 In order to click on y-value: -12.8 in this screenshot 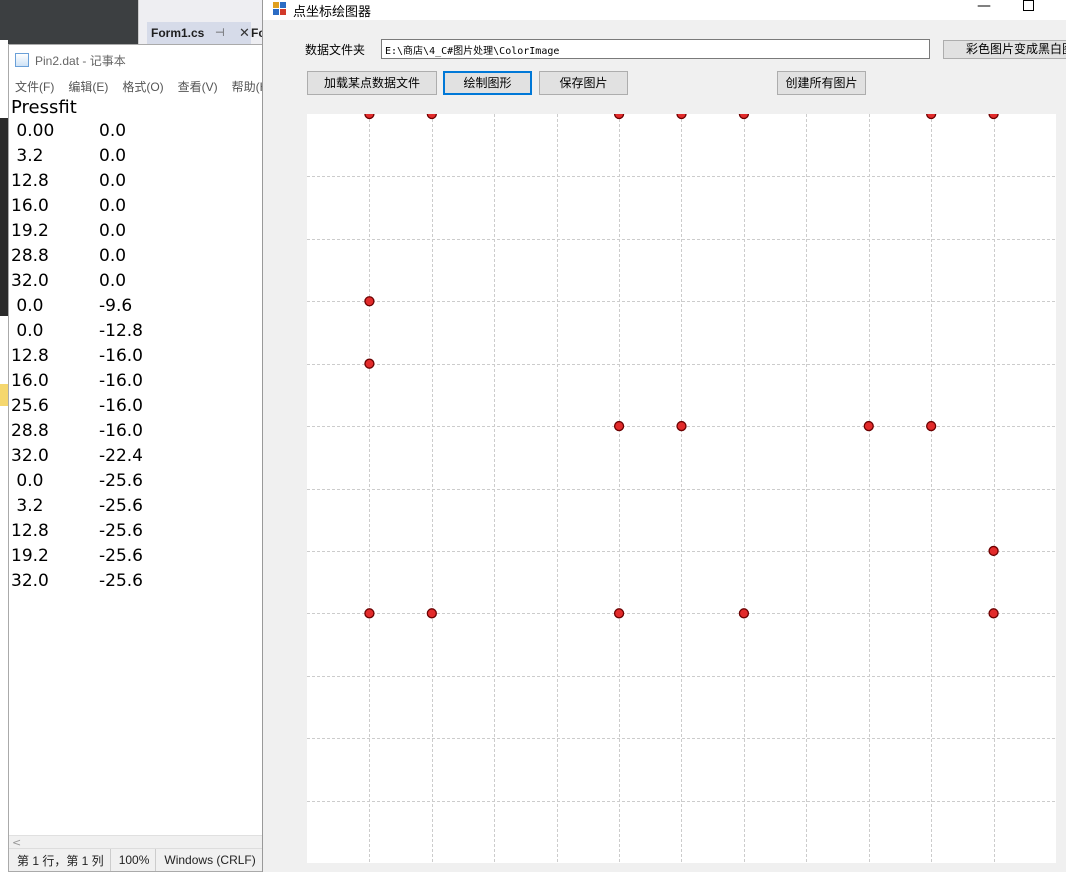, I will do `click(121, 331)`.